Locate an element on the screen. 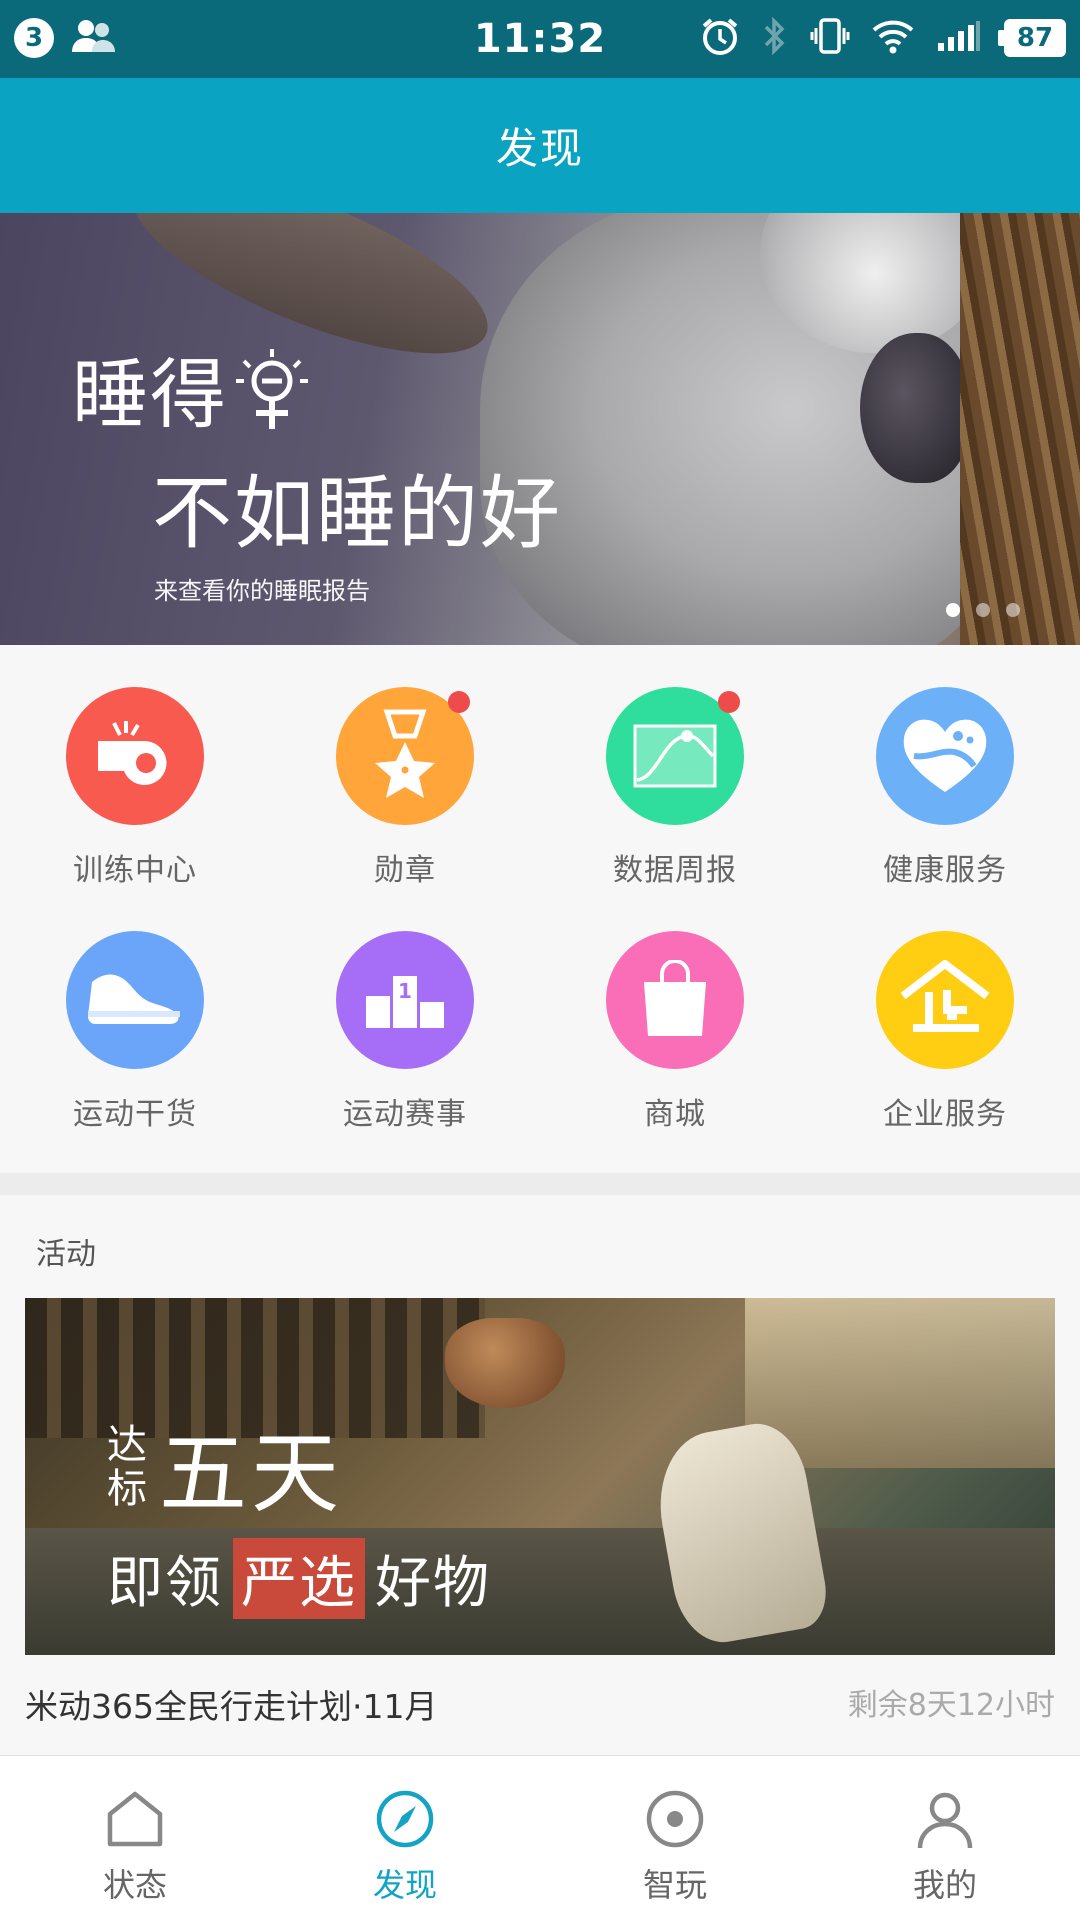 The image size is (1080, 1920). banner-headline-2: 不如睡的好 is located at coordinates (357, 513).